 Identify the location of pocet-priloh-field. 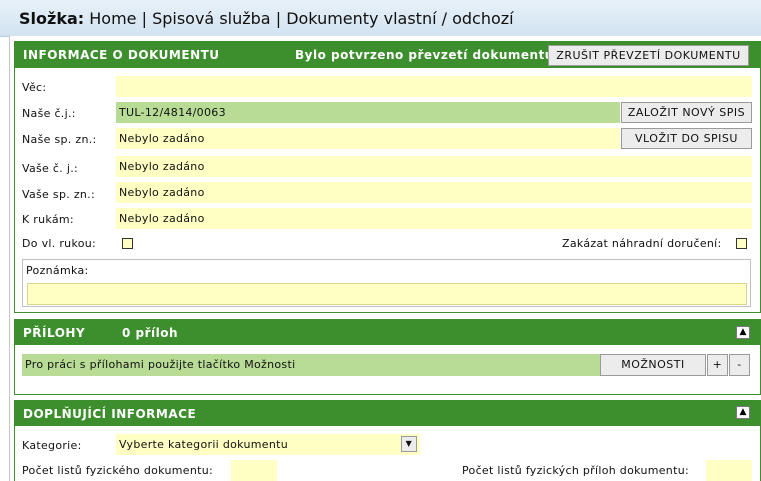
(729, 470).